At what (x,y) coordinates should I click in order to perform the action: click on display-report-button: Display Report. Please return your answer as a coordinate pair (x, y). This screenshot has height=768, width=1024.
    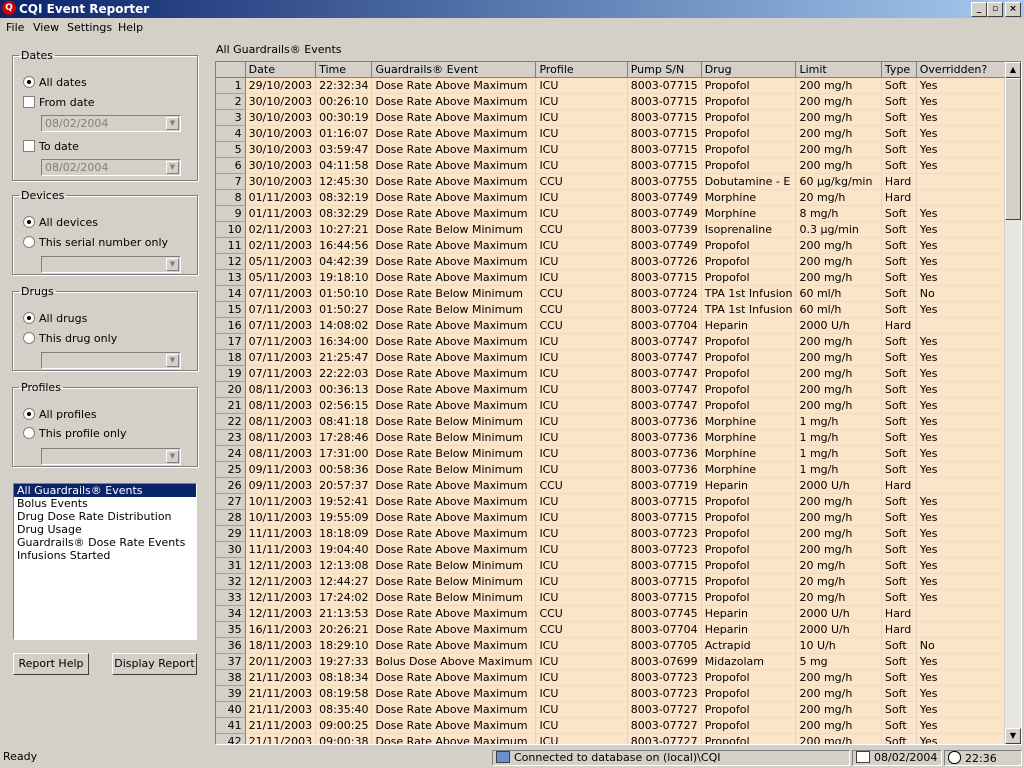
    Looking at the image, I should click on (154, 664).